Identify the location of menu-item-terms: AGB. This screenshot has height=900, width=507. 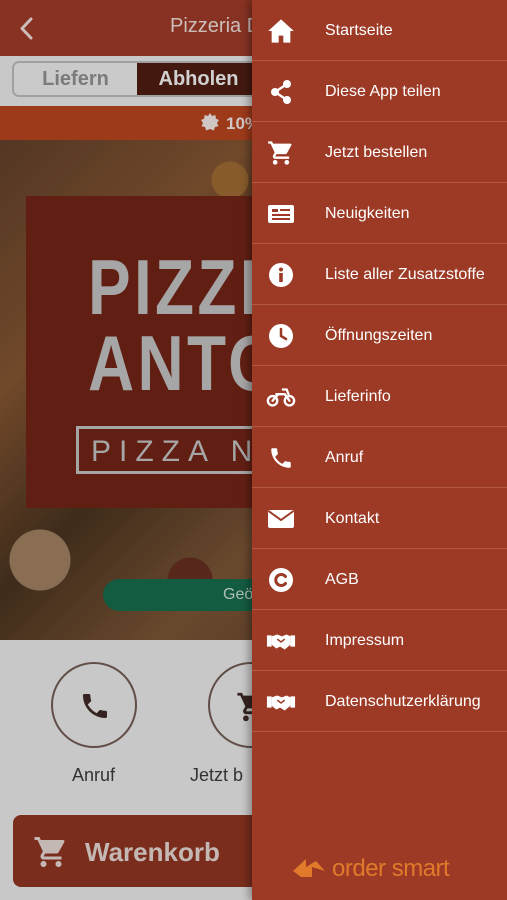
(379, 579).